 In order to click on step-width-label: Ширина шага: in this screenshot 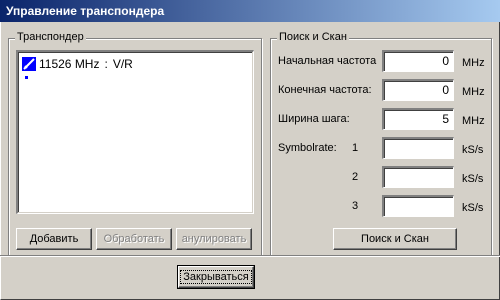, I will do `click(314, 119)`.